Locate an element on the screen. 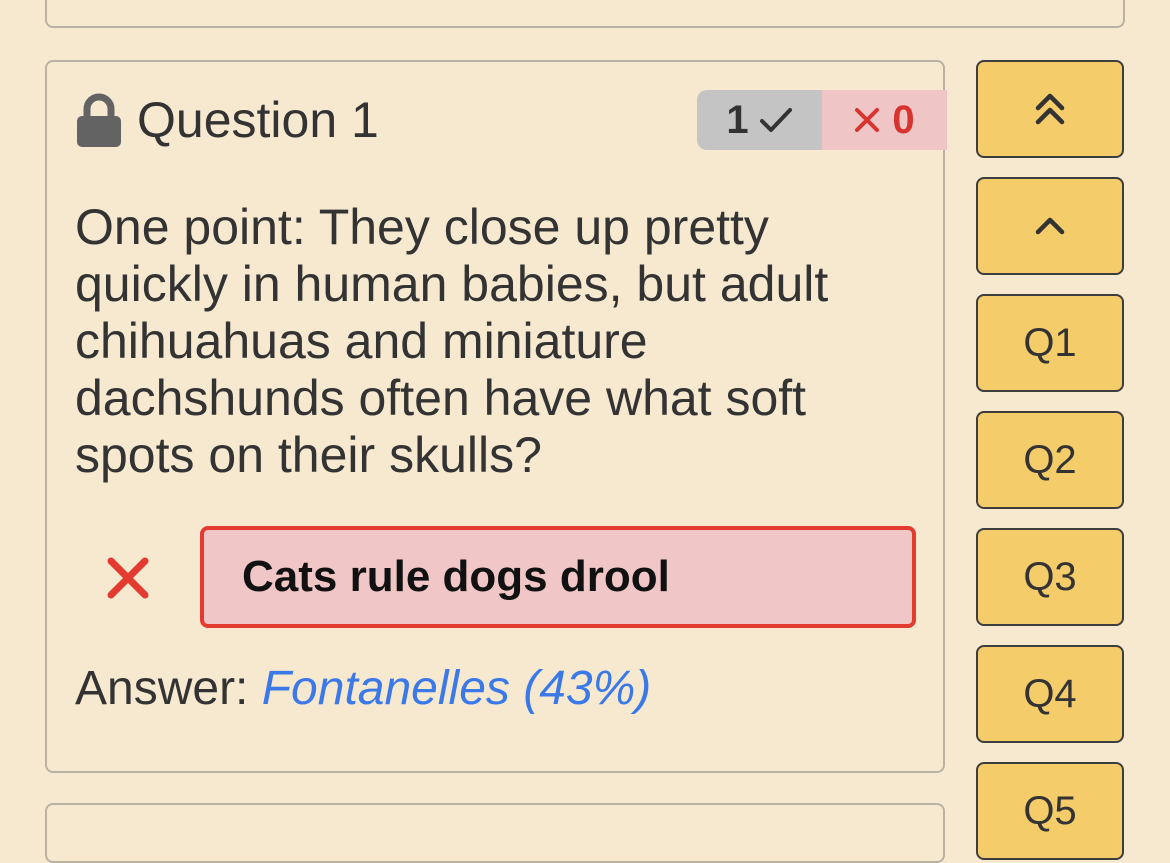 The width and height of the screenshot is (1170, 863). correct-answer-line: Answer: Fontanelles (43%) is located at coordinates (363, 689).